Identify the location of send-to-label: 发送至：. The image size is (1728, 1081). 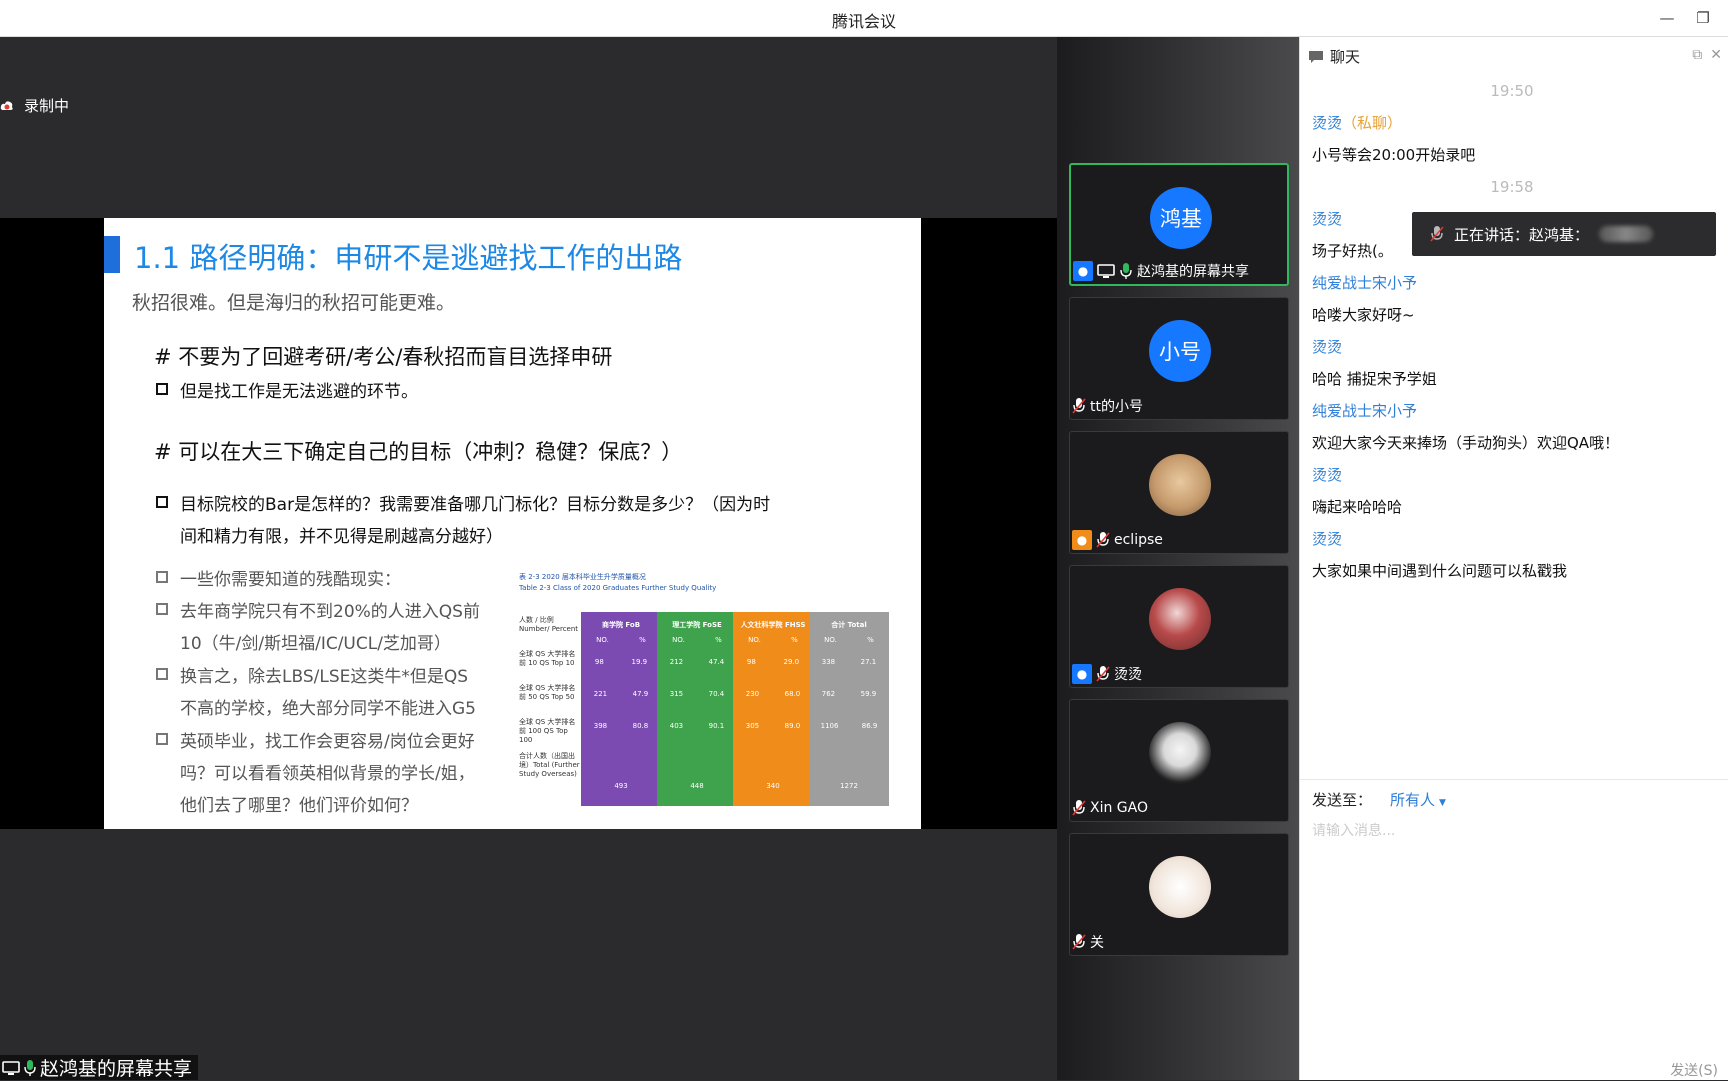
(1342, 800).